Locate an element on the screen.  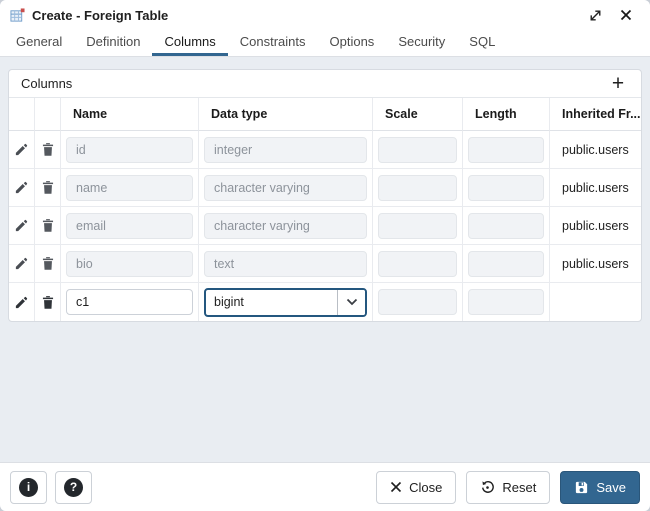
dialog-title: Create - Foreign Table is located at coordinates (100, 15).